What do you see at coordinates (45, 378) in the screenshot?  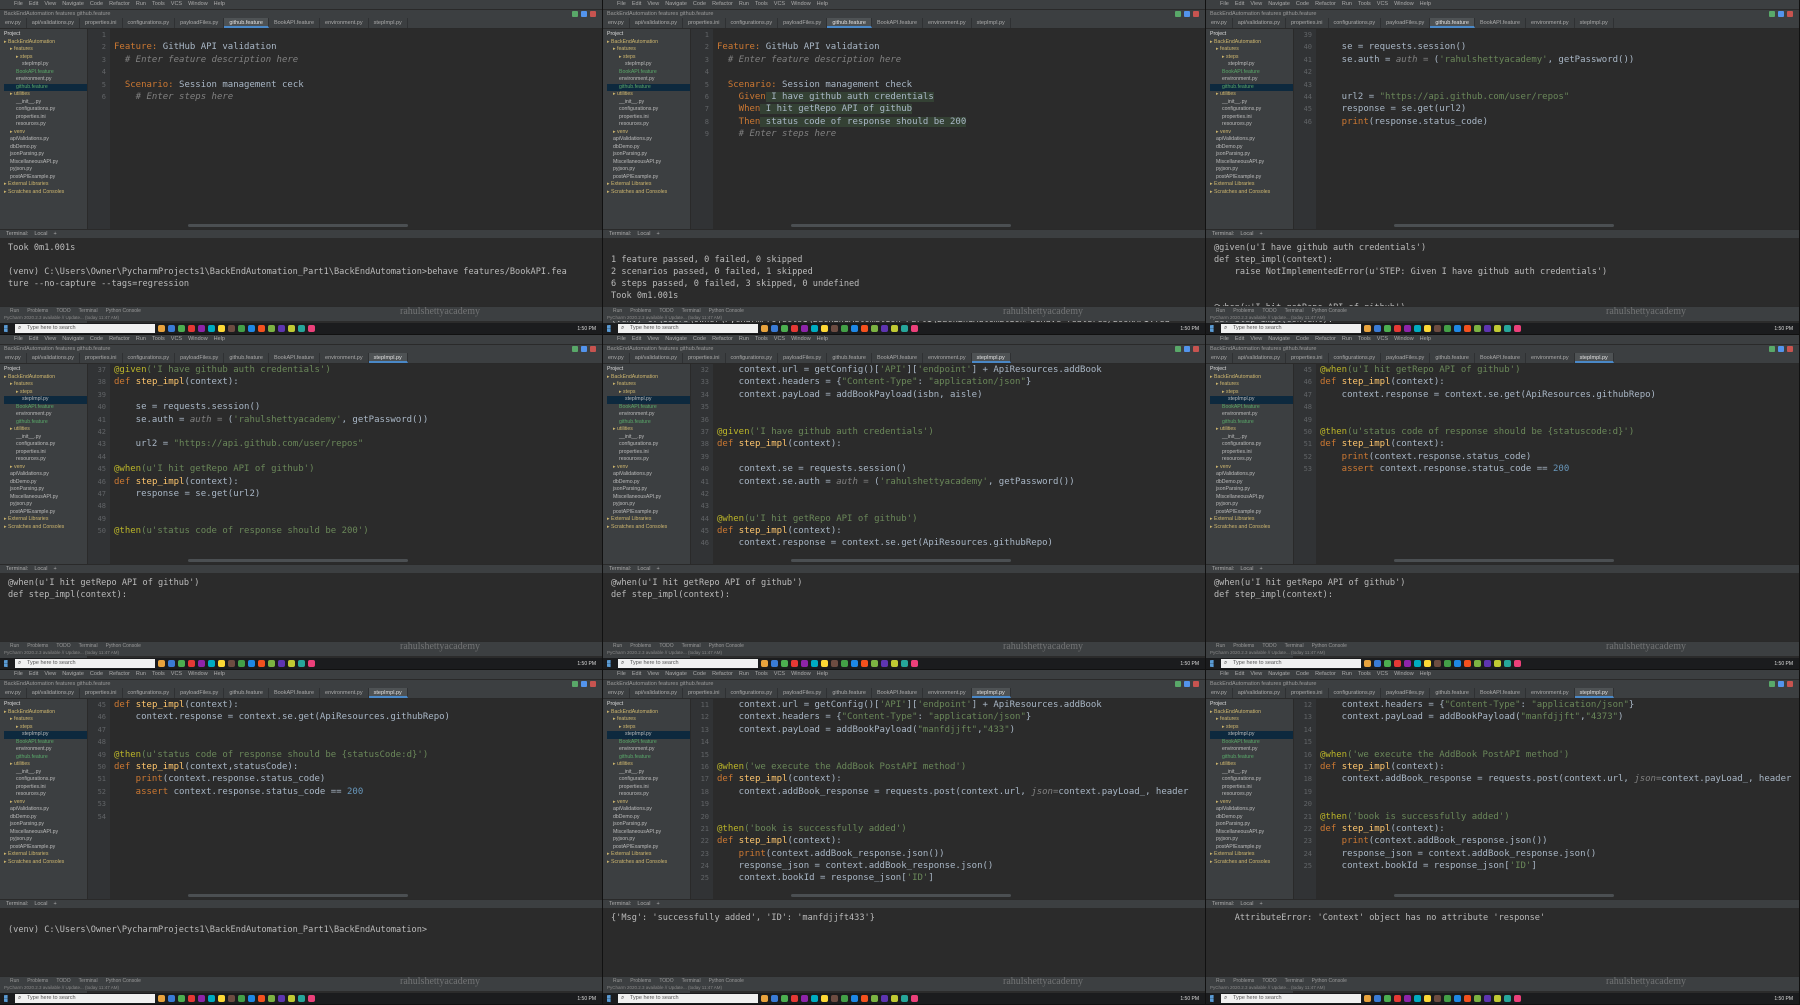 I see `tree-item: ▸ BackEndAutomation` at bounding box center [45, 378].